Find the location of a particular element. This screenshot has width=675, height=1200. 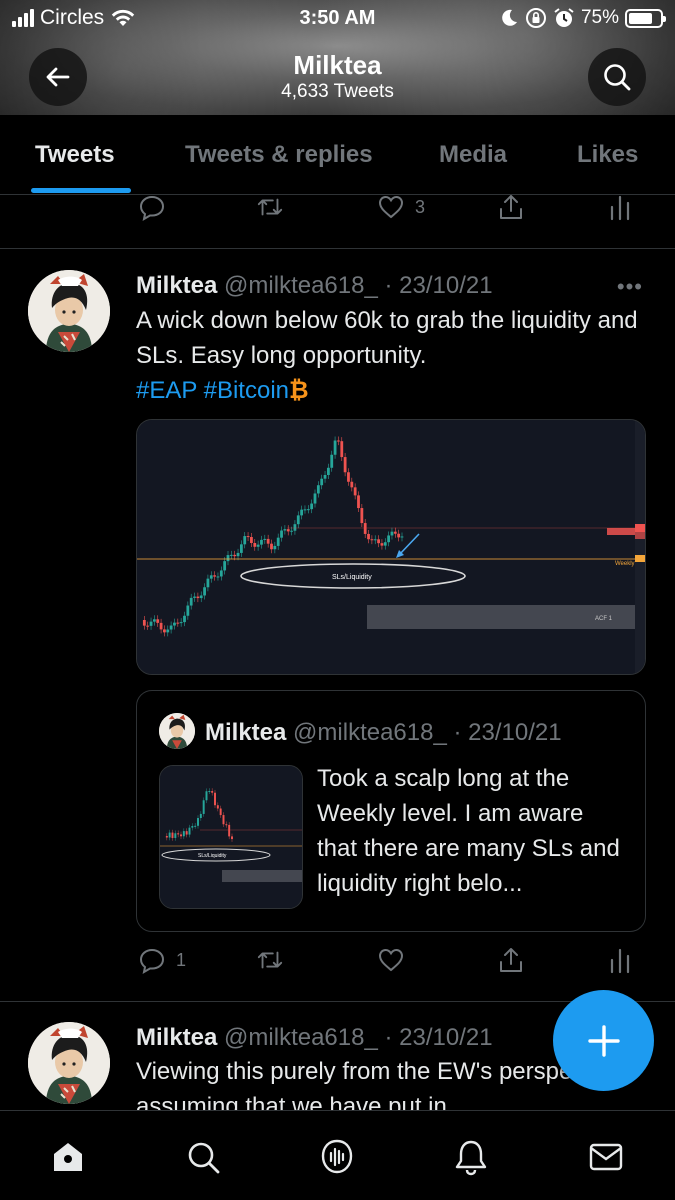

battery-icon is located at coordinates (645, 18).